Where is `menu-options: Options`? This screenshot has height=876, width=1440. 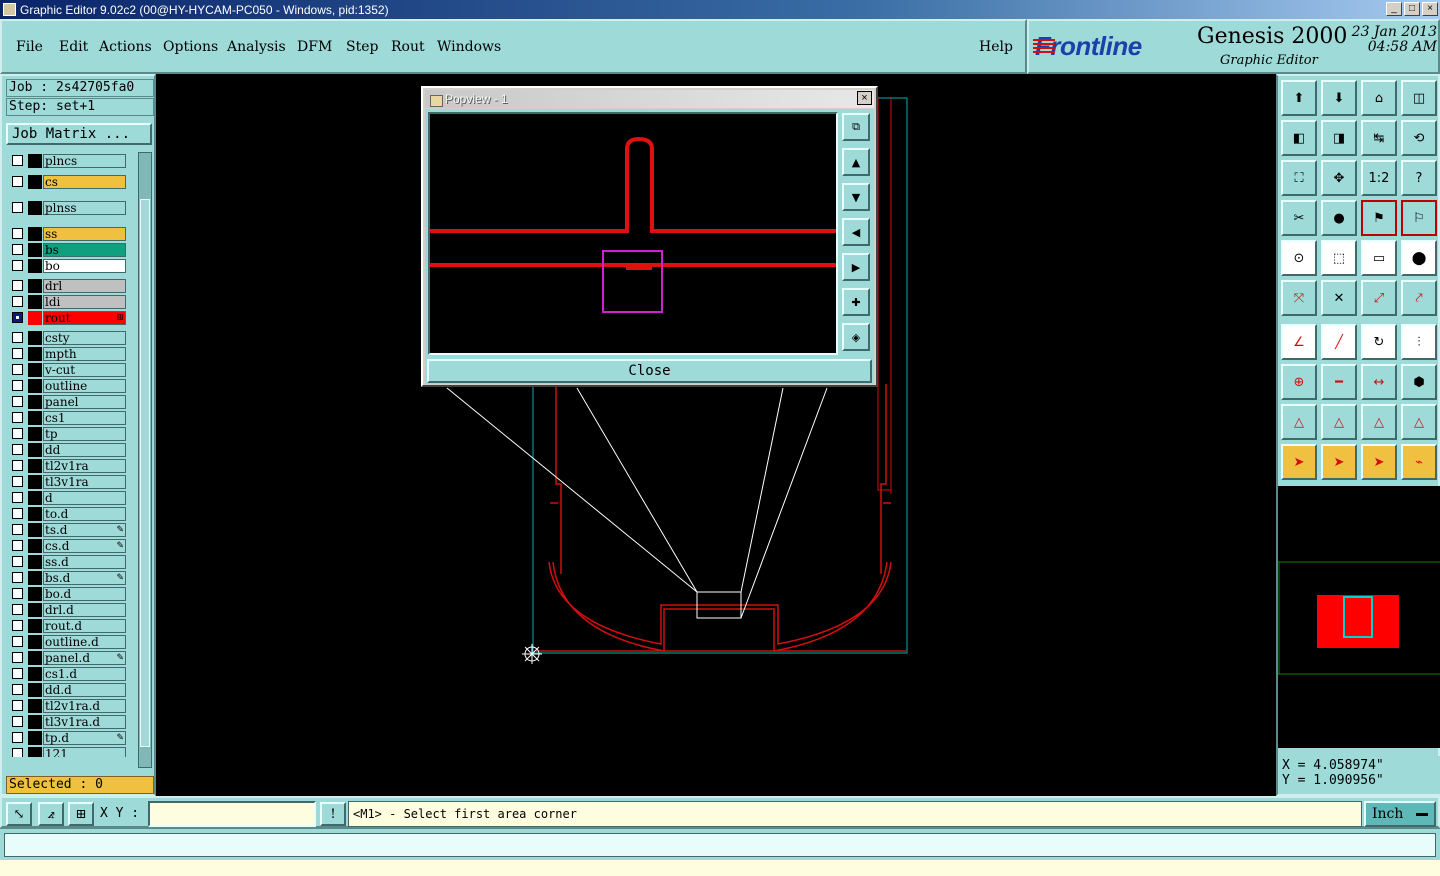 menu-options: Options is located at coordinates (190, 47).